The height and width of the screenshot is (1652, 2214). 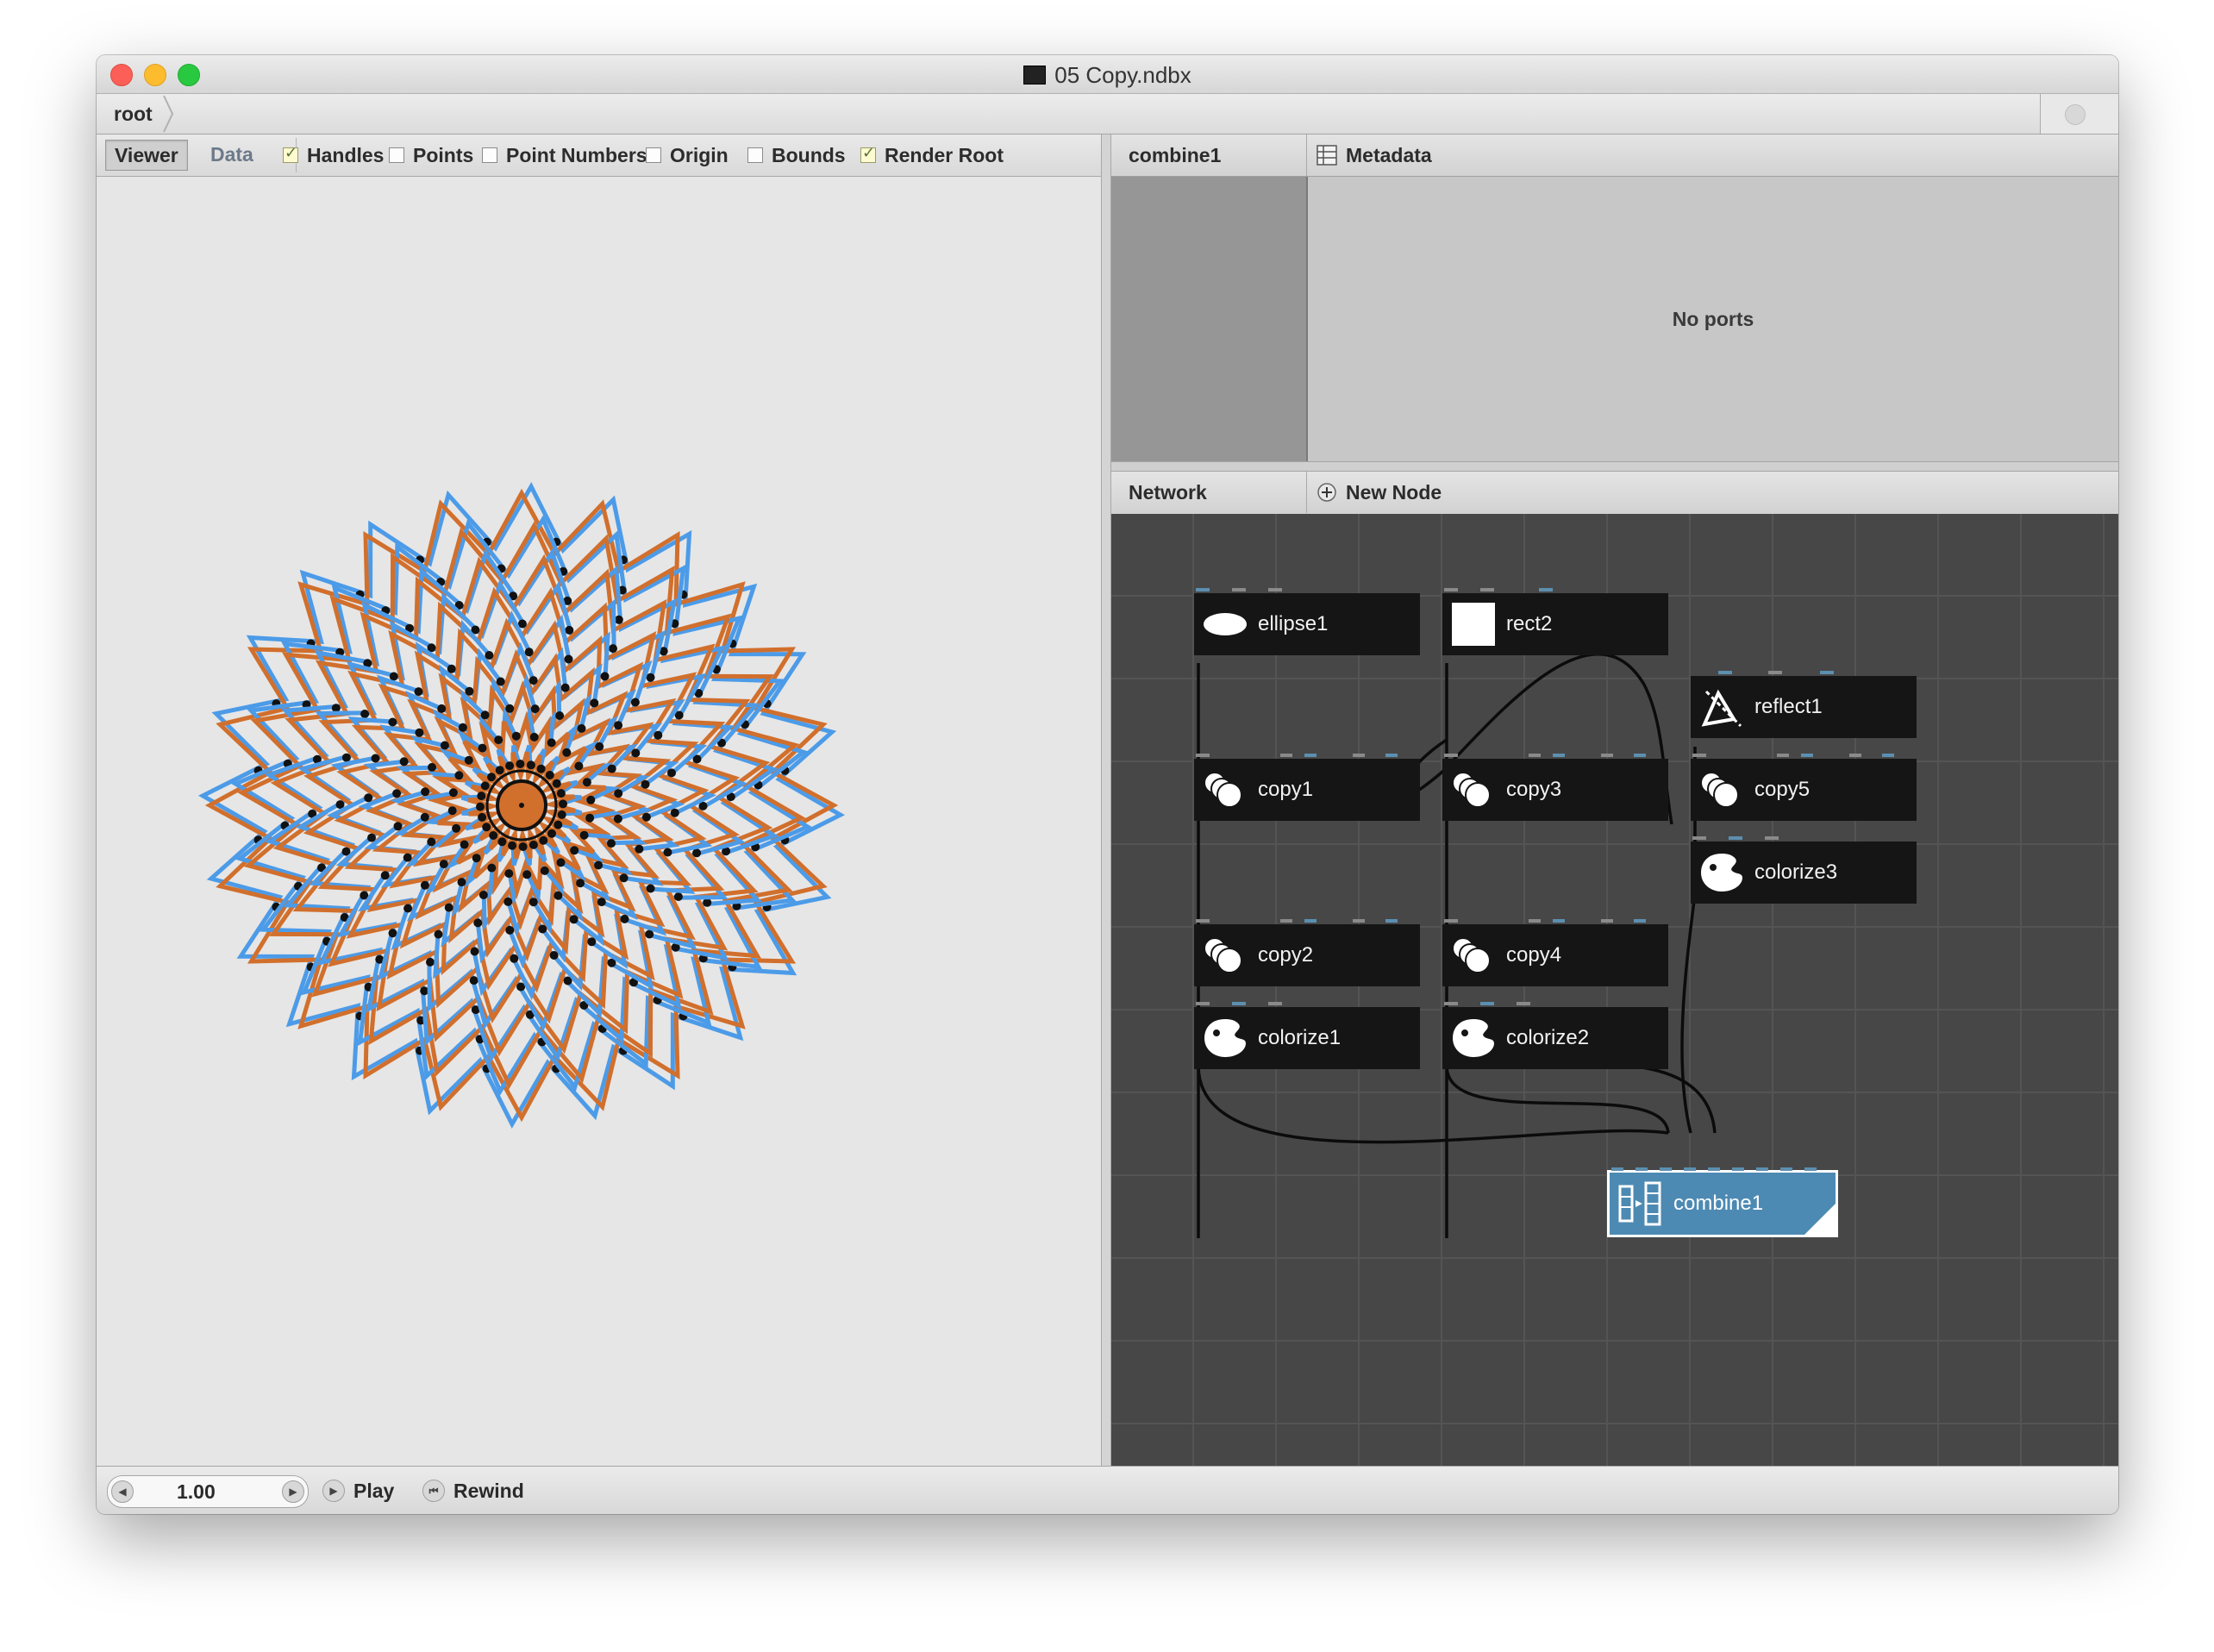 I want to click on frame-value: 1.00, so click(x=197, y=1491).